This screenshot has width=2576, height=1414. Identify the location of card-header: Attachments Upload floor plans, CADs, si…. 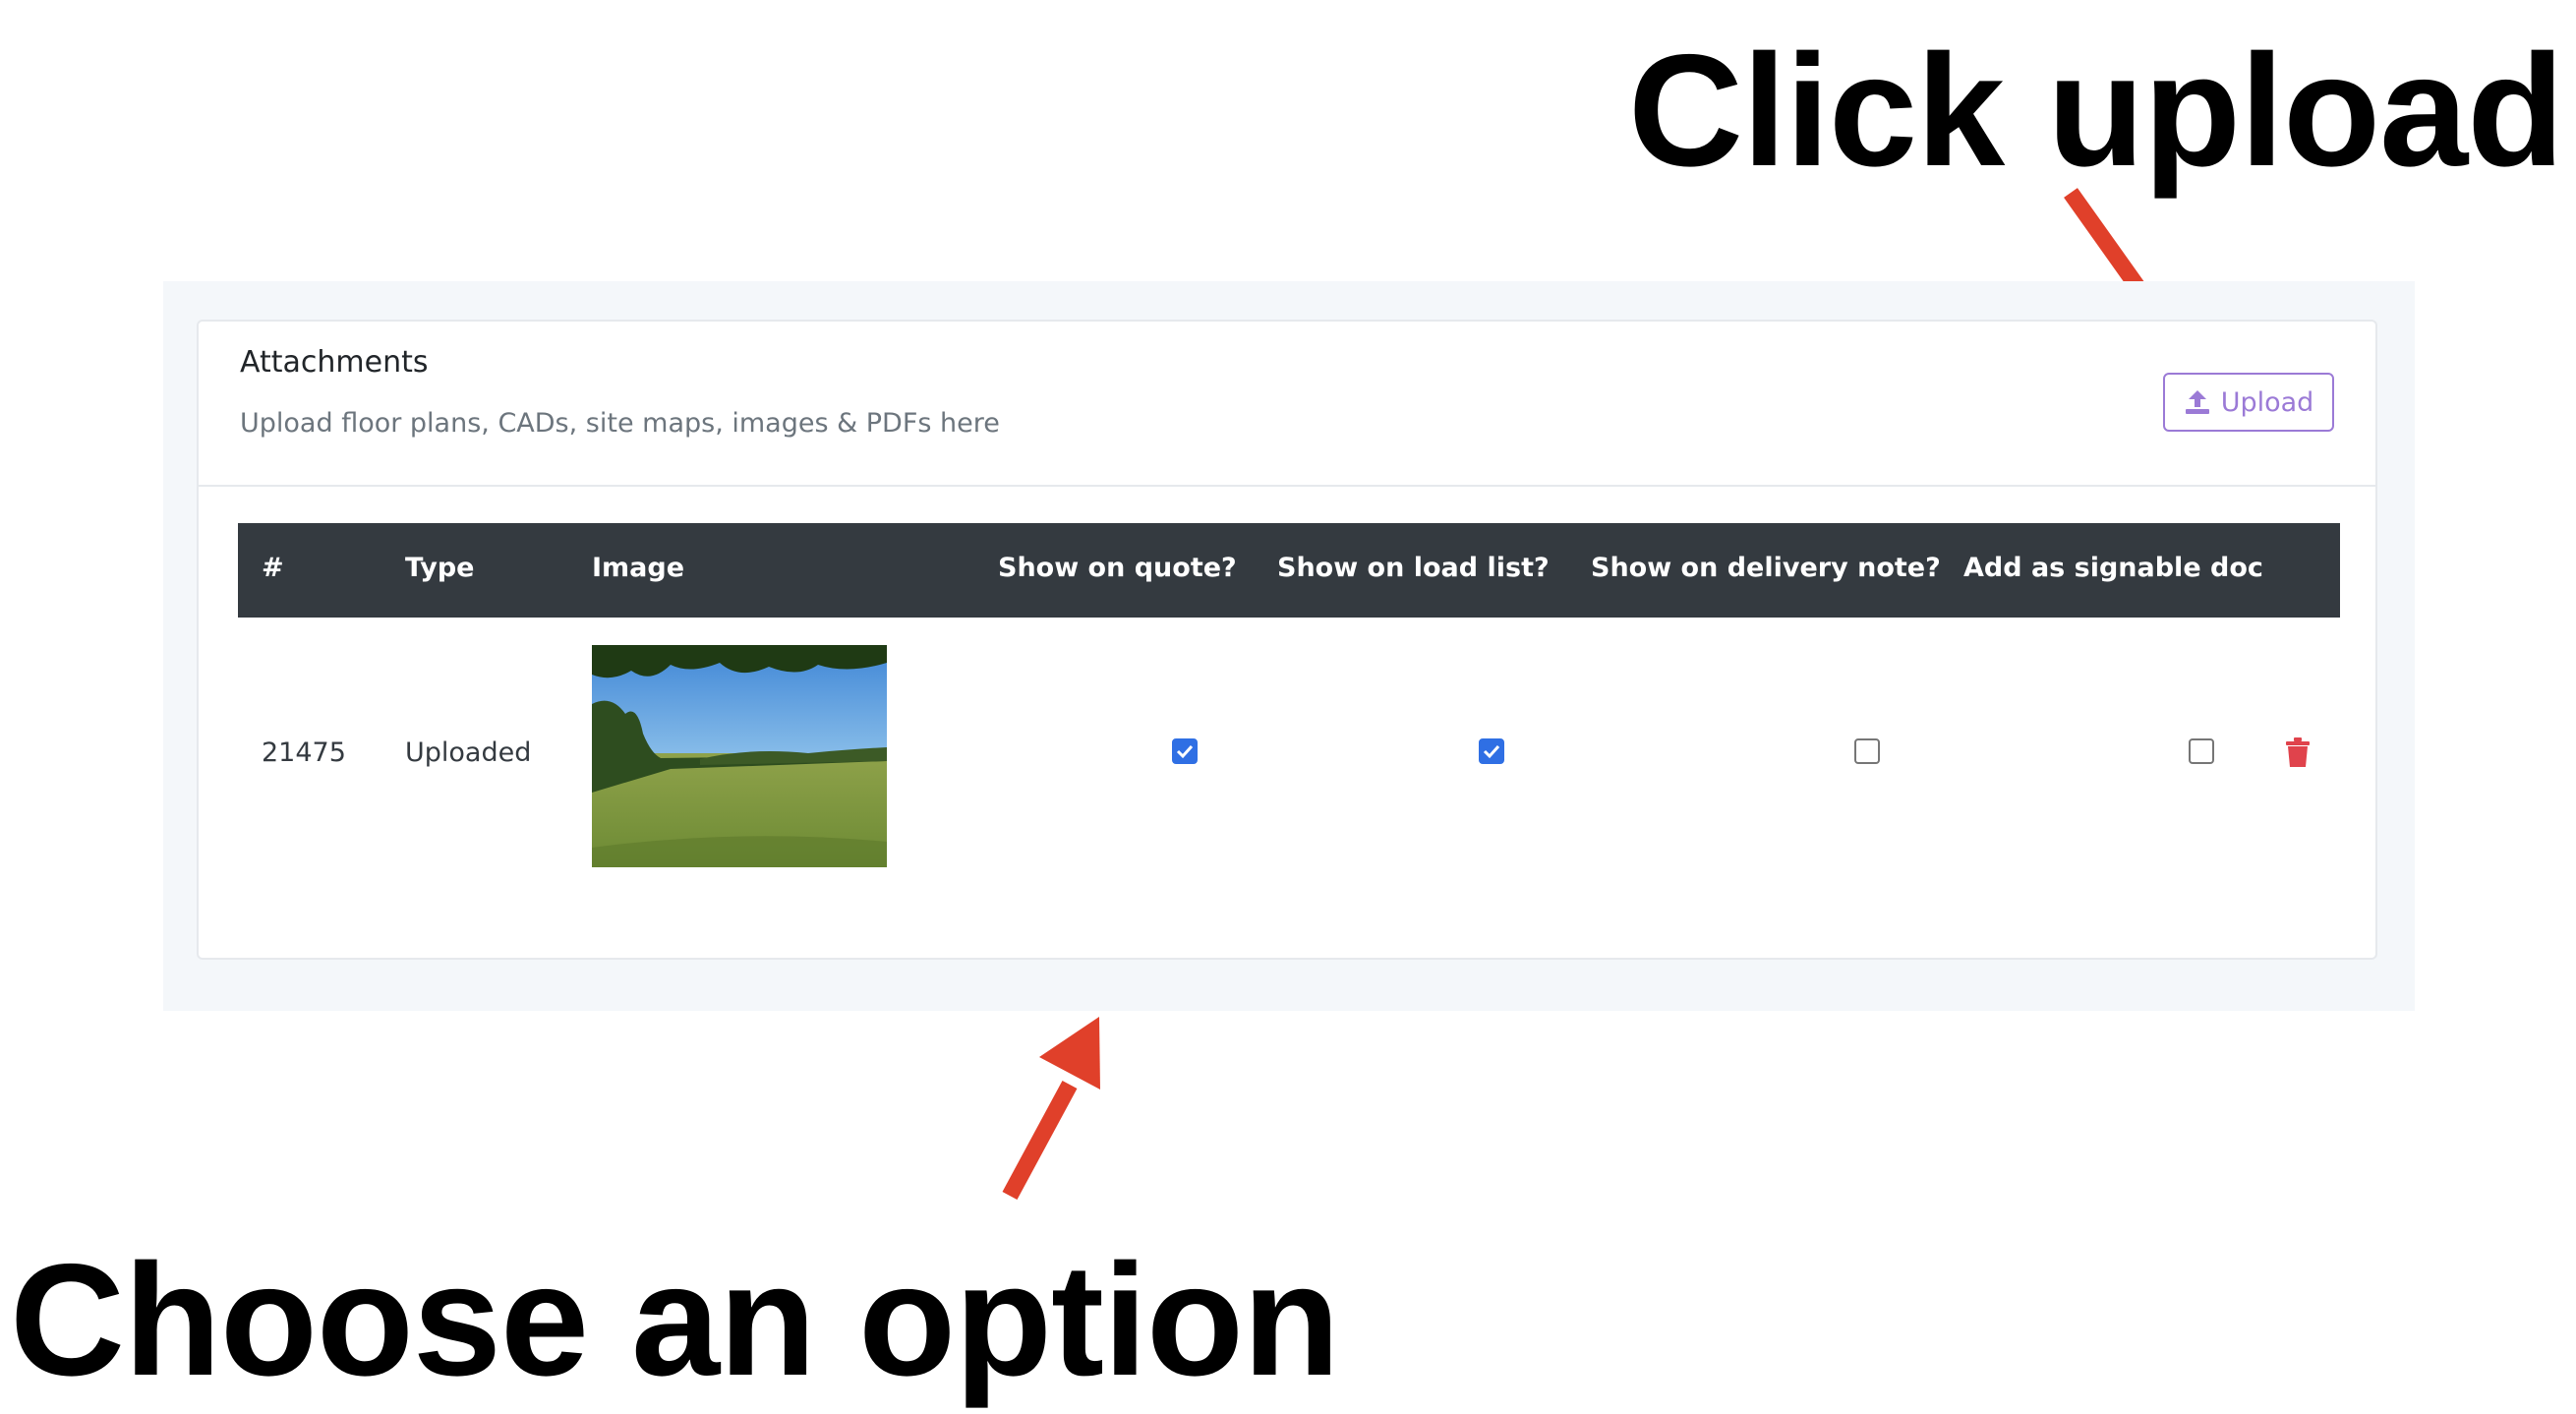
(1287, 404).